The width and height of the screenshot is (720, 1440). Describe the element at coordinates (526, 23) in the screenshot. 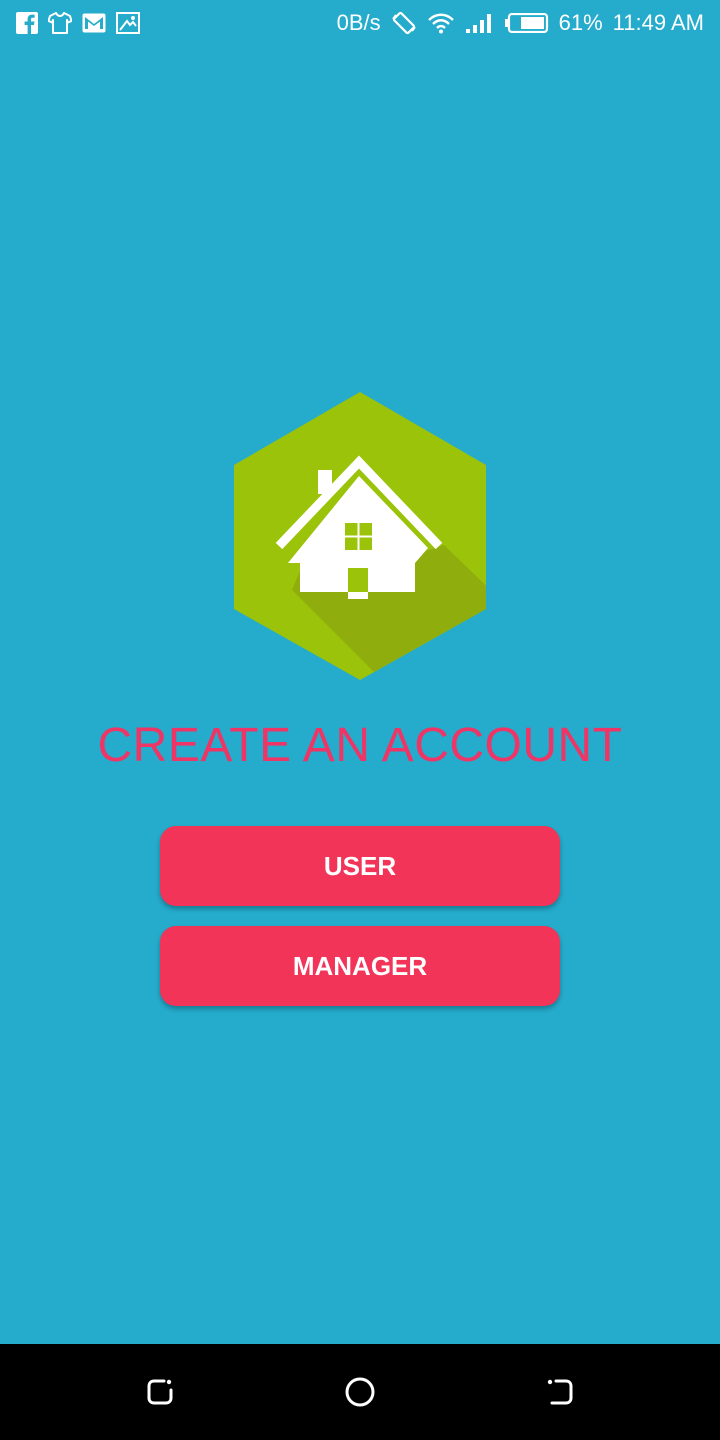

I see `battery-icon` at that location.